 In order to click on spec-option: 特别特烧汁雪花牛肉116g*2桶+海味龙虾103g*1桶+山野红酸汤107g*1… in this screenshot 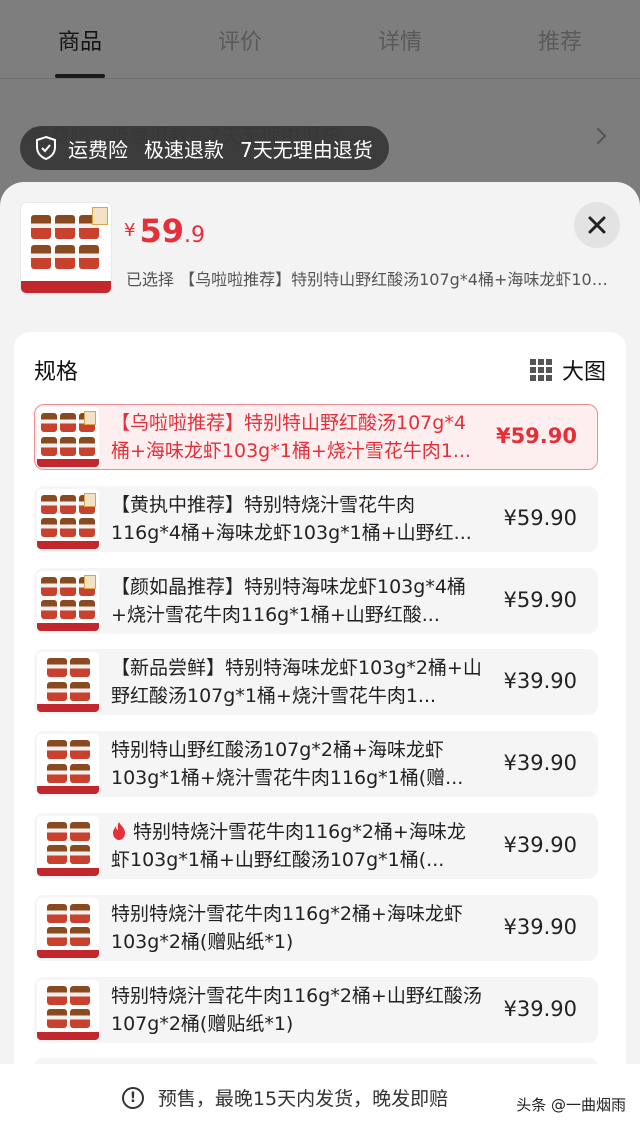, I will do `click(316, 845)`.